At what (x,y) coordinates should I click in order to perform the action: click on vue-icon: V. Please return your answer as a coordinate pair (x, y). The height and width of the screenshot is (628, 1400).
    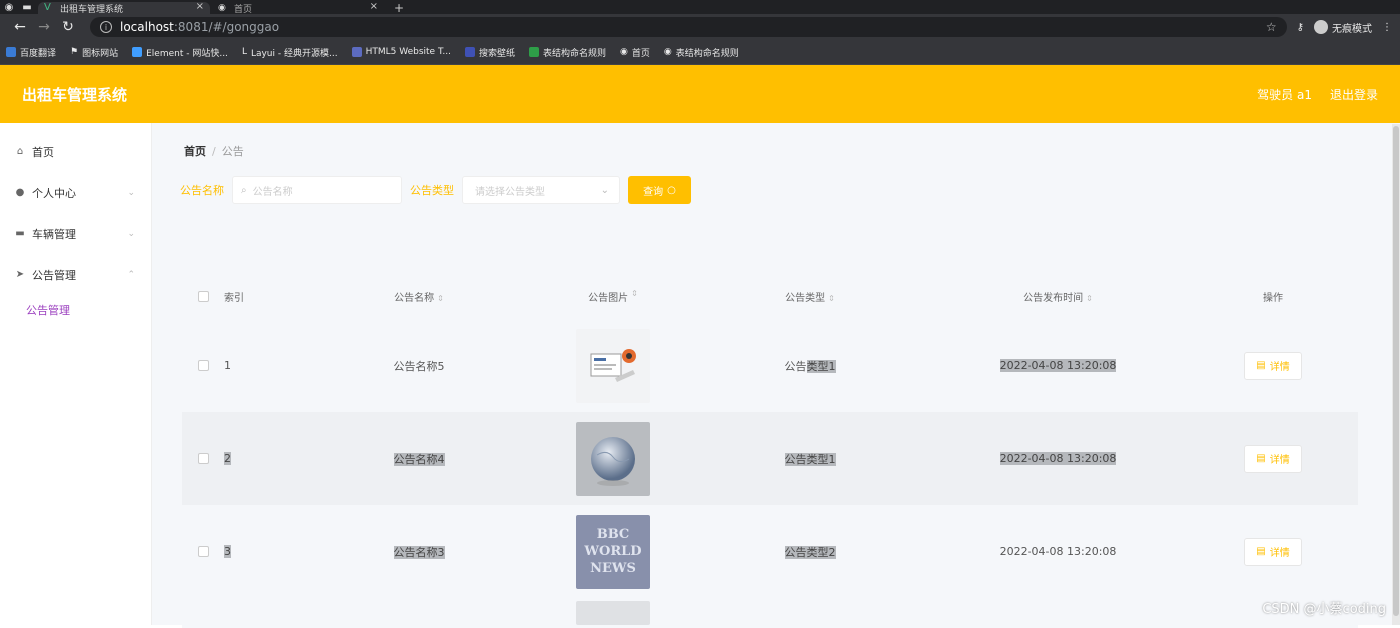
    Looking at the image, I should click on (49, 8).